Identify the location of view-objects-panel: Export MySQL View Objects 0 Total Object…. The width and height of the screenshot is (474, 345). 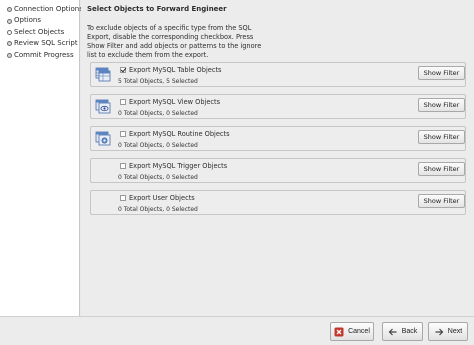
(278, 106).